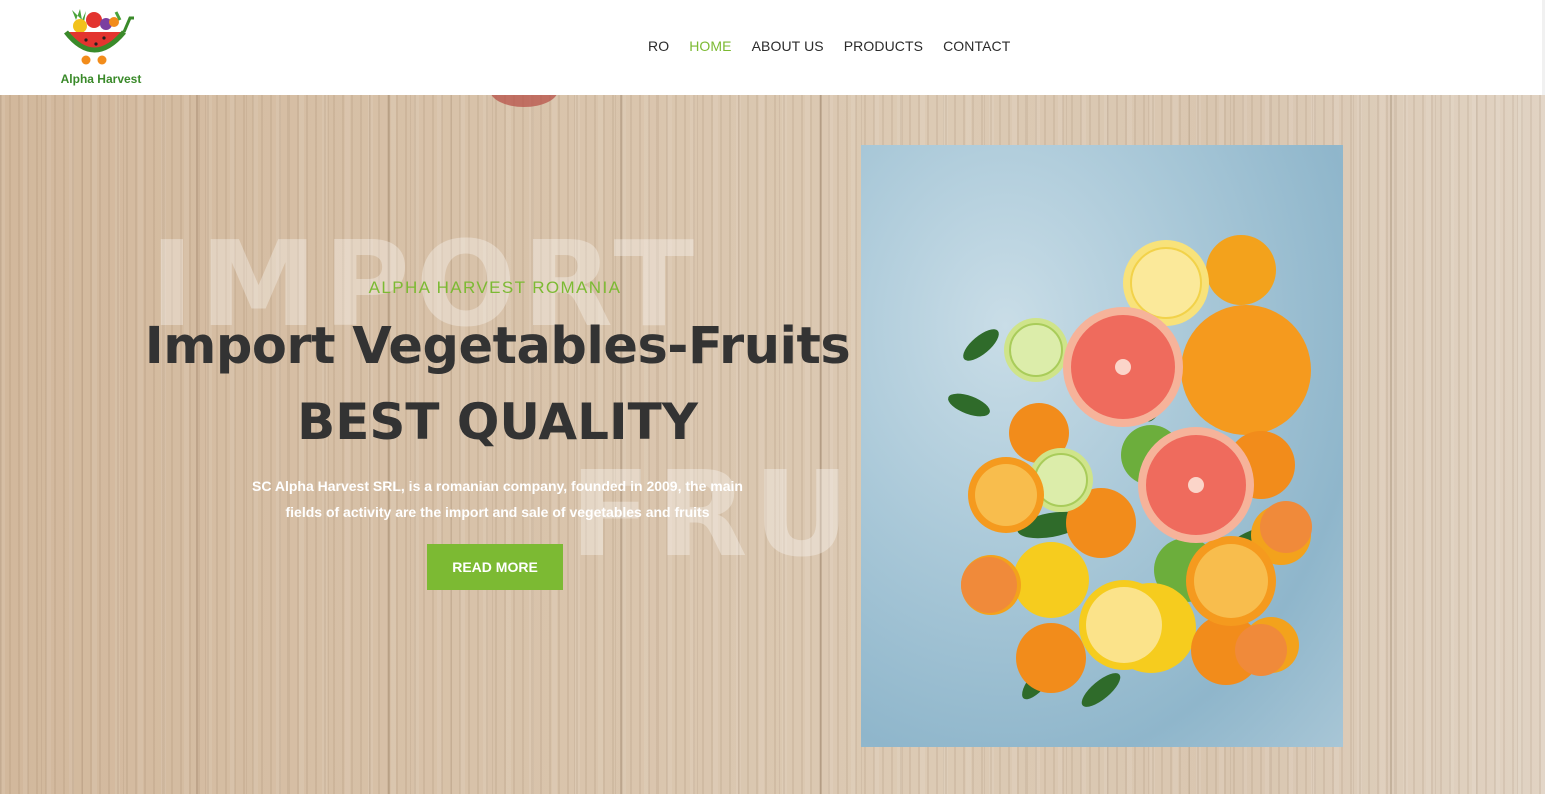 The width and height of the screenshot is (1545, 794). I want to click on brand-logo: Alpha Harvest, so click(101, 47).